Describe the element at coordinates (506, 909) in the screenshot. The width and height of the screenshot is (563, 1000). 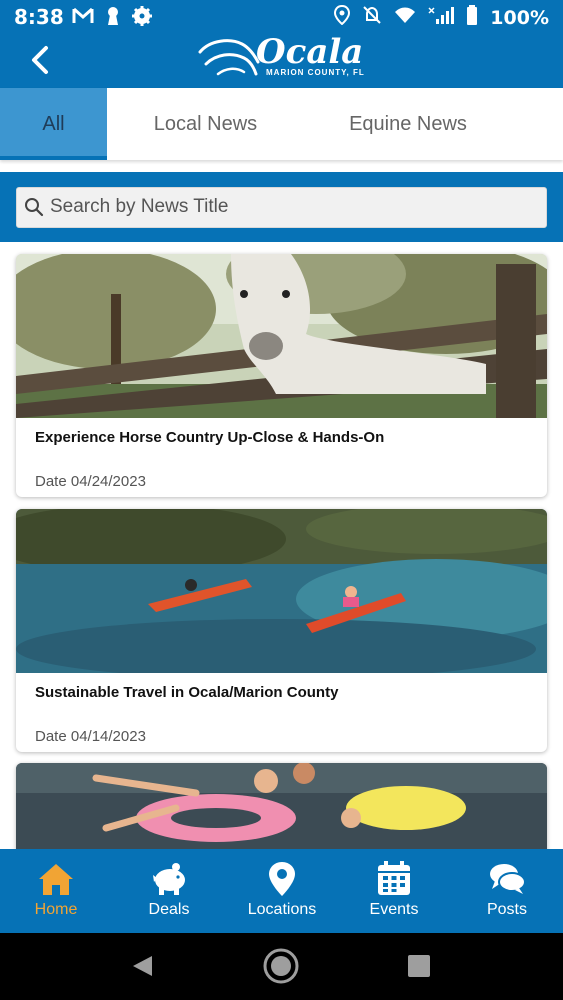
I see `nav-posts-label: Posts` at that location.